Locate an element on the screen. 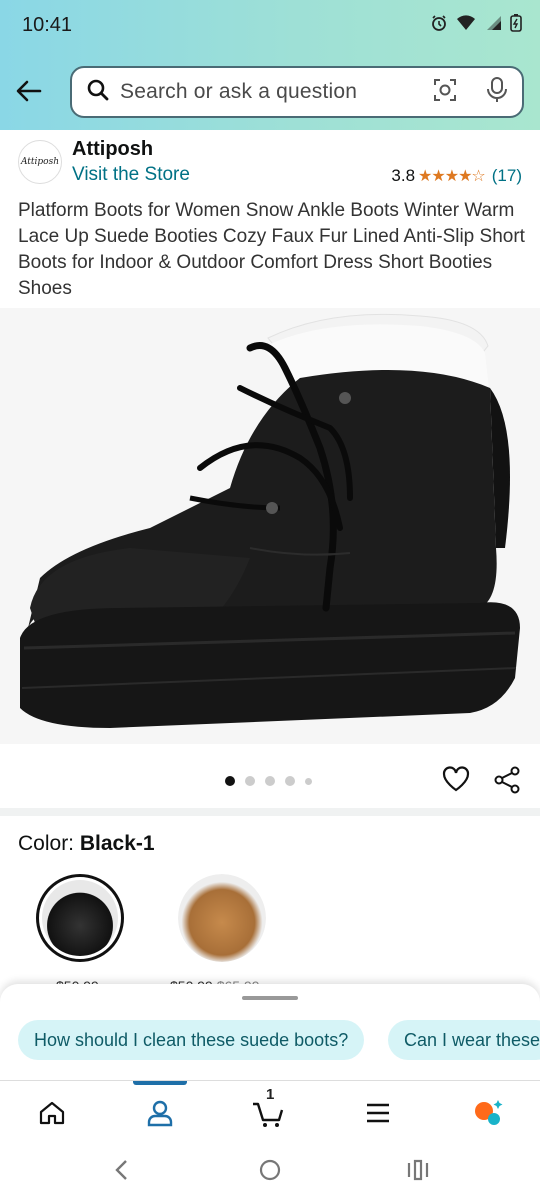 The image size is (540, 1200). color-label: Color: Black-1 is located at coordinates (86, 844).